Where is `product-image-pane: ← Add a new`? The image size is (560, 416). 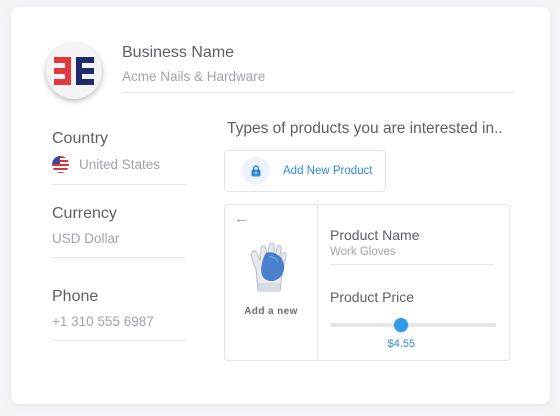 product-image-pane: ← Add a new is located at coordinates (271, 282).